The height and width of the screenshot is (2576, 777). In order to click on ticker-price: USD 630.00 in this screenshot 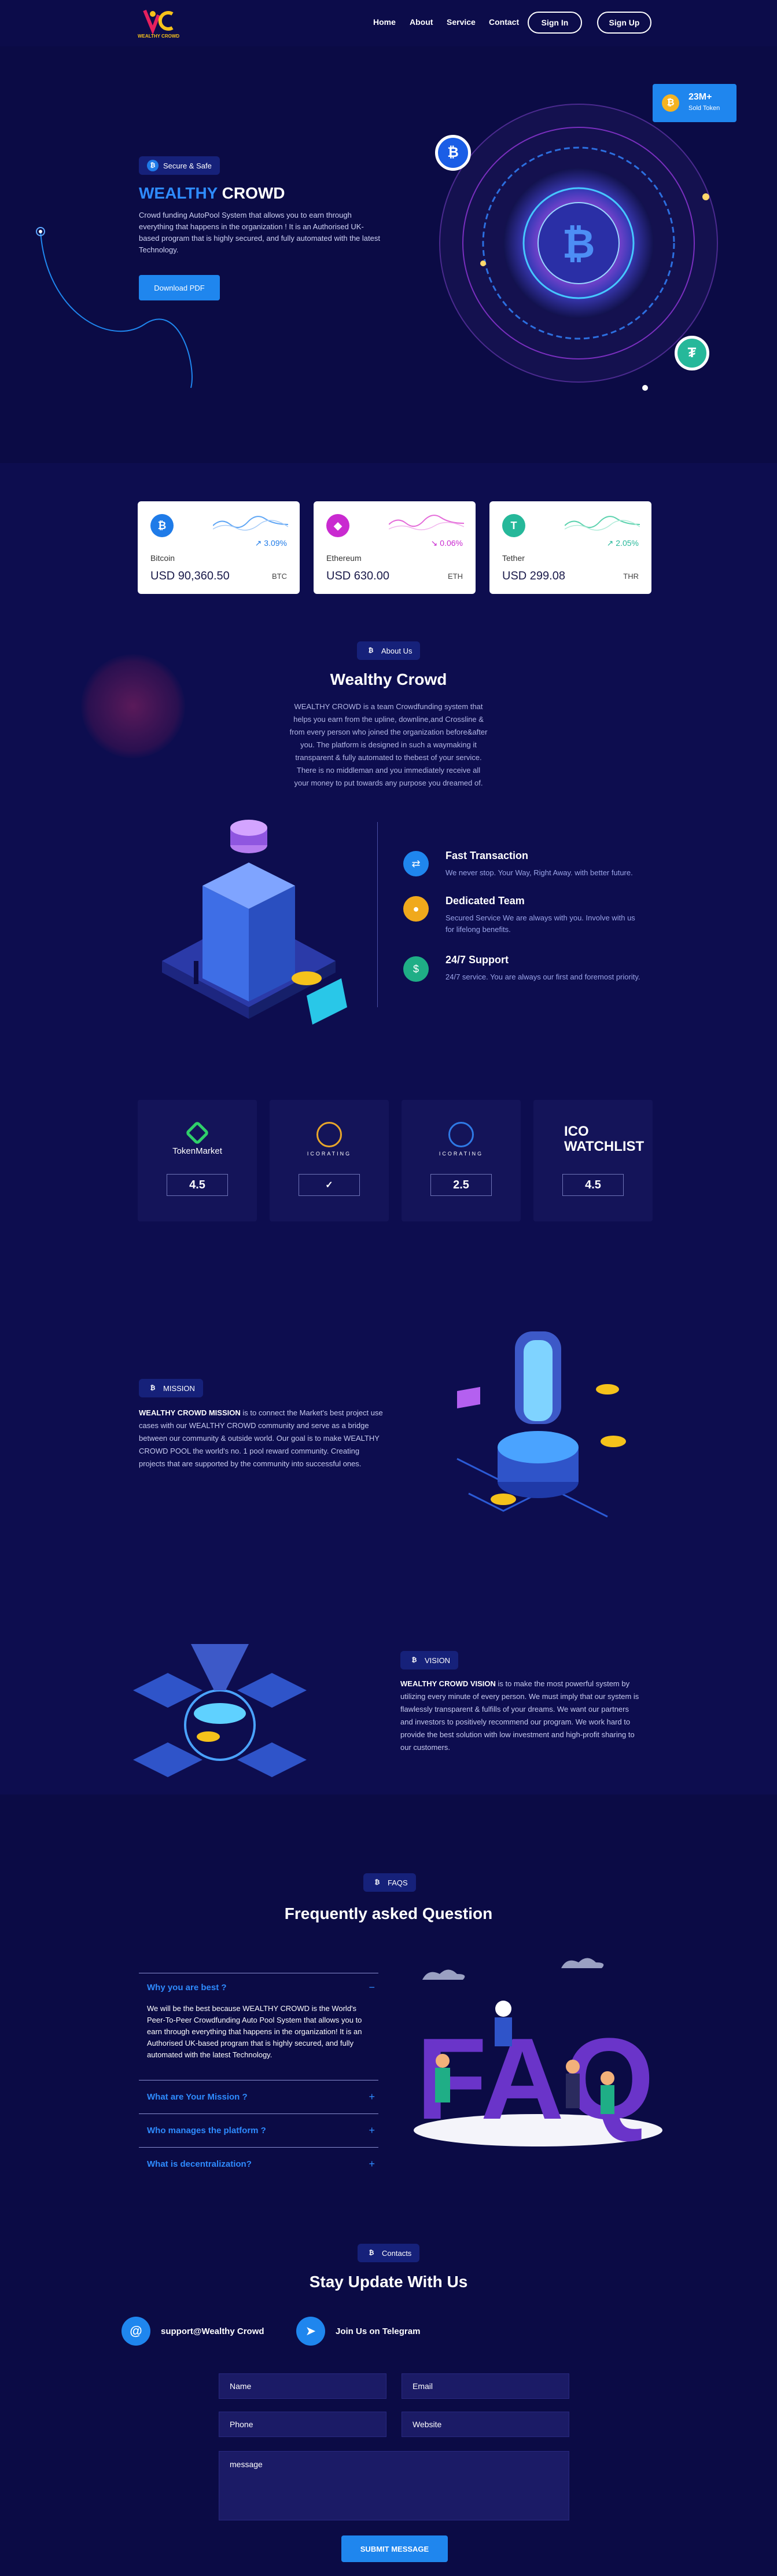, I will do `click(357, 576)`.